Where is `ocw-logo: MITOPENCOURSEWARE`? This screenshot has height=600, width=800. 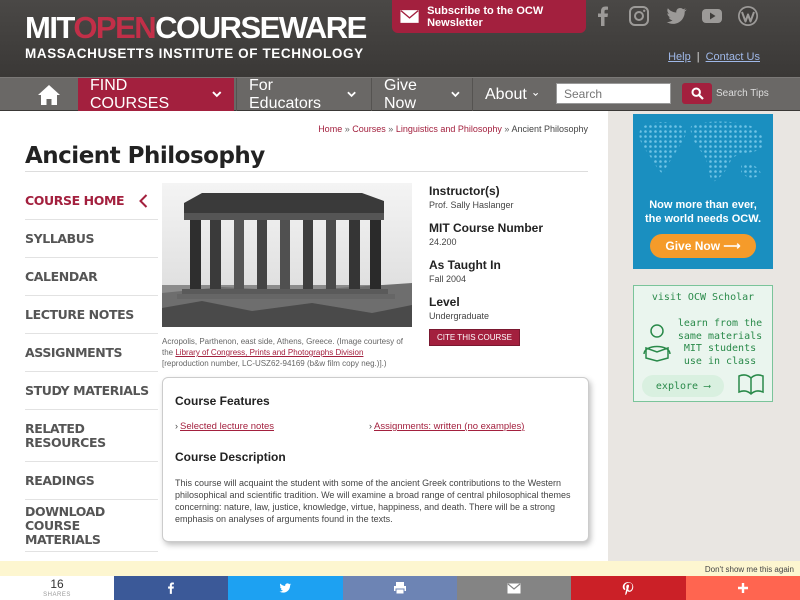
ocw-logo: MITOPENCOURSEWARE is located at coordinates (196, 27).